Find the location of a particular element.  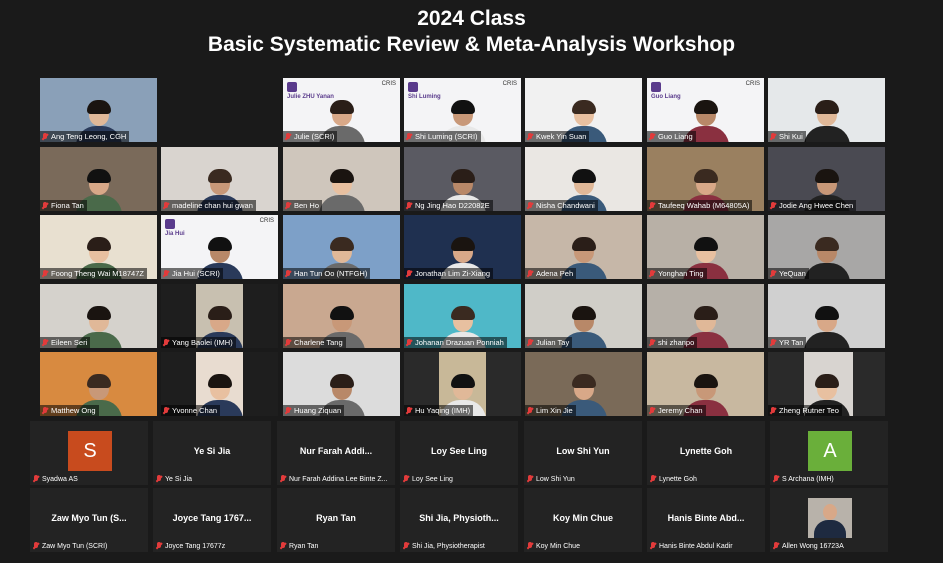

participant-name: Julie (SCRI) is located at coordinates (314, 136).